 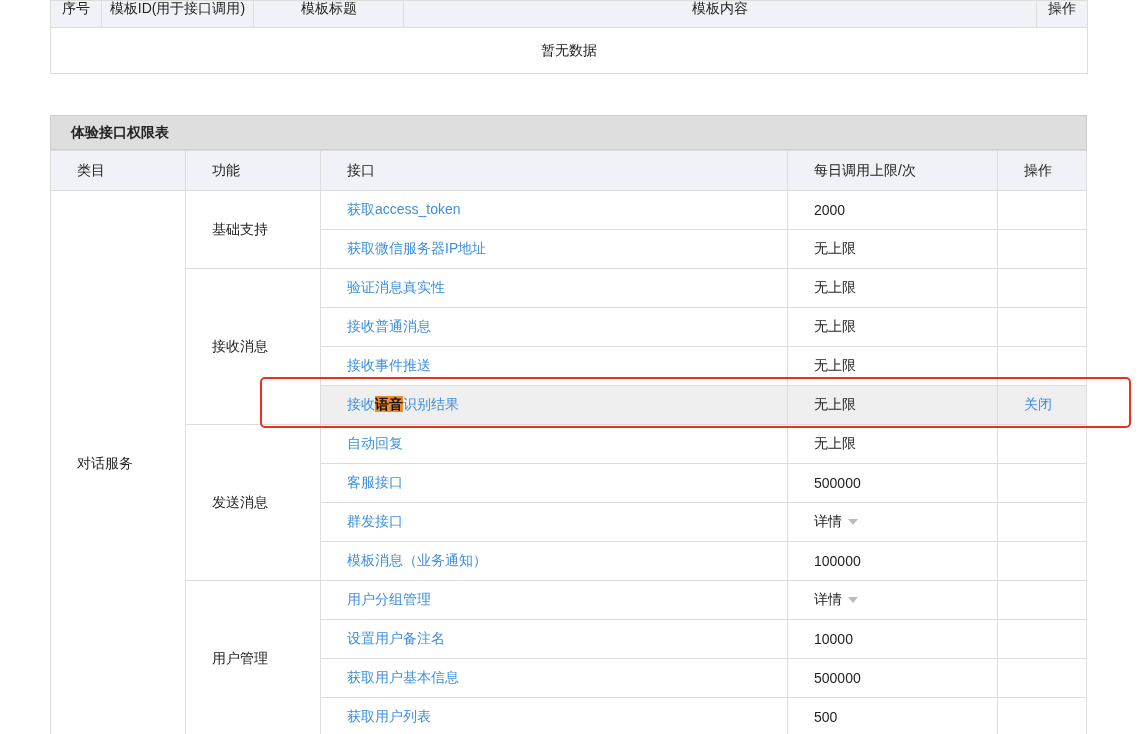 What do you see at coordinates (569, 49) in the screenshot?
I see `empty-message: 暂无数据` at bounding box center [569, 49].